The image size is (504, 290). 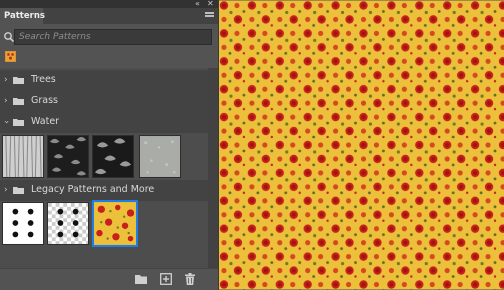 I want to click on pattern-preset-icon, so click(x=10, y=56).